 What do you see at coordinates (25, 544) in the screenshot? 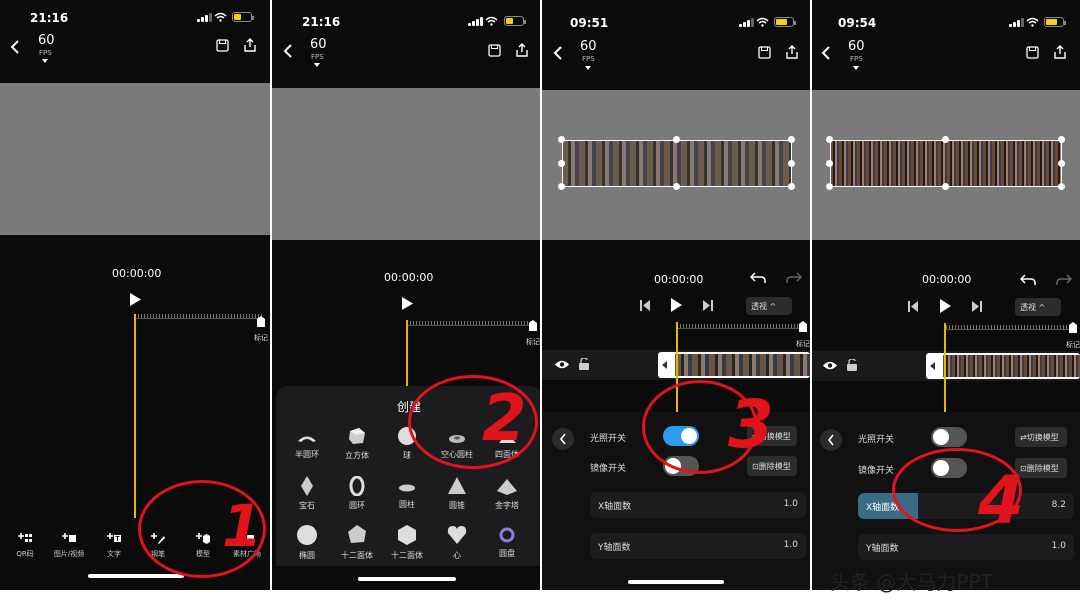
I see `toolbar-qr: QR码` at bounding box center [25, 544].